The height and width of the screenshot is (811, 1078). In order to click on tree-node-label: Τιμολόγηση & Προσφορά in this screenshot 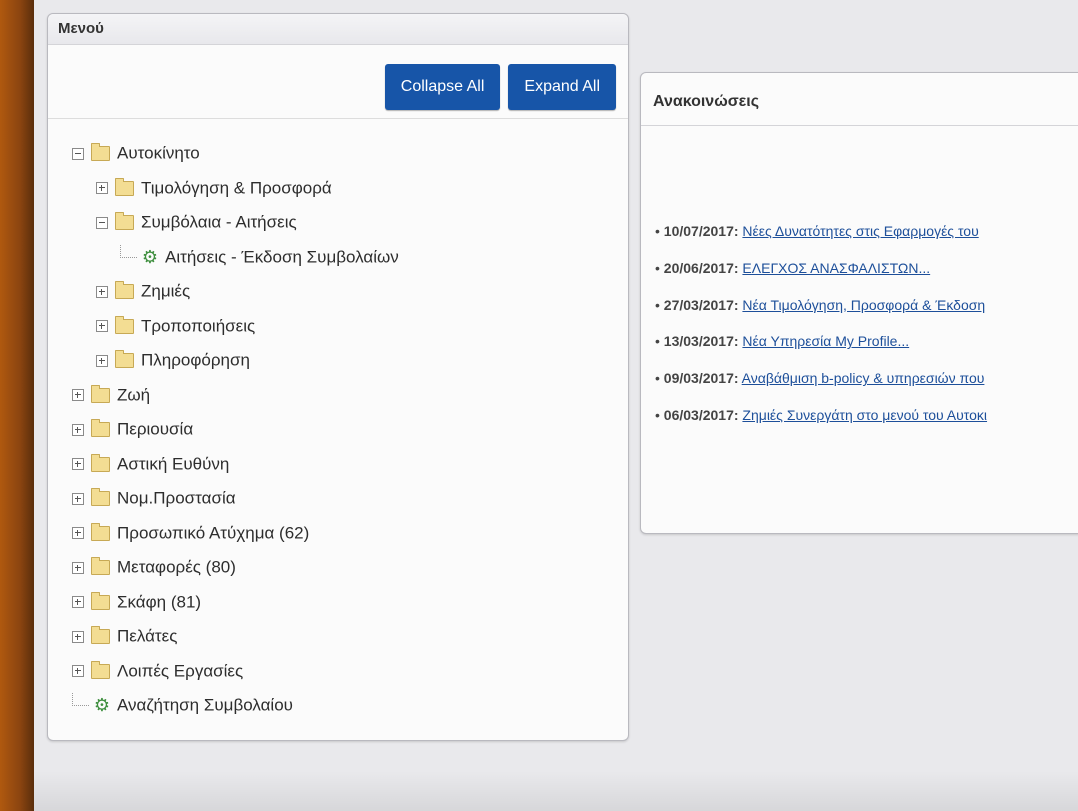, I will do `click(236, 187)`.